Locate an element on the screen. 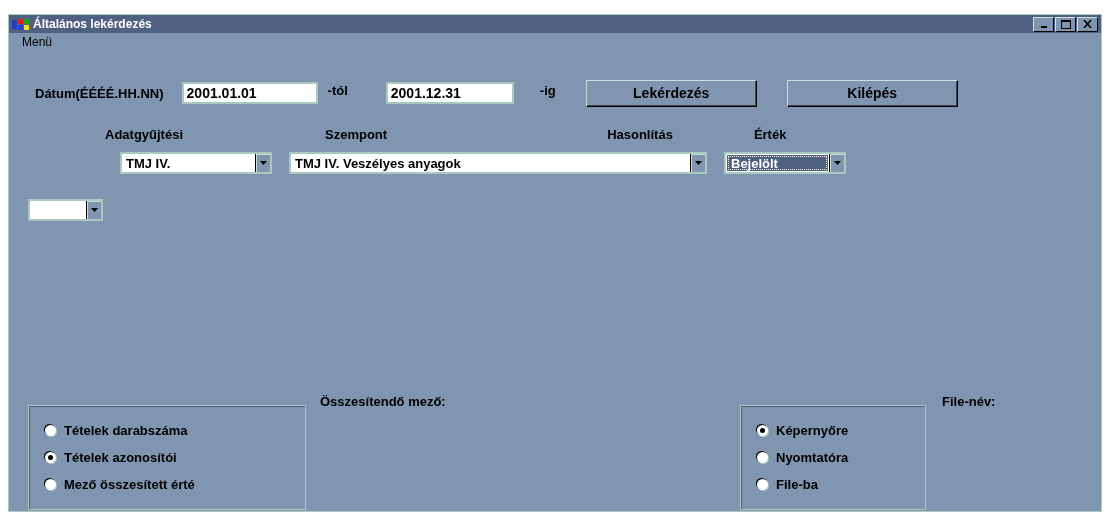 This screenshot has width=1106, height=514. from-date-field: 2001.01.01 is located at coordinates (249, 93).